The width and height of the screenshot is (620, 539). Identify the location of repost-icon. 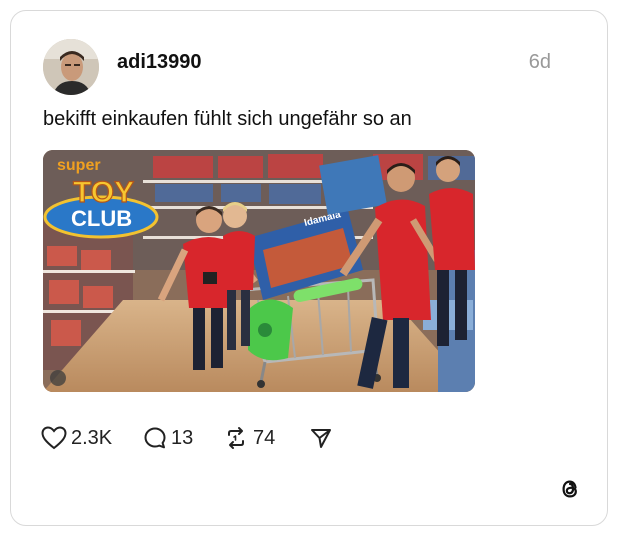
(236, 438).